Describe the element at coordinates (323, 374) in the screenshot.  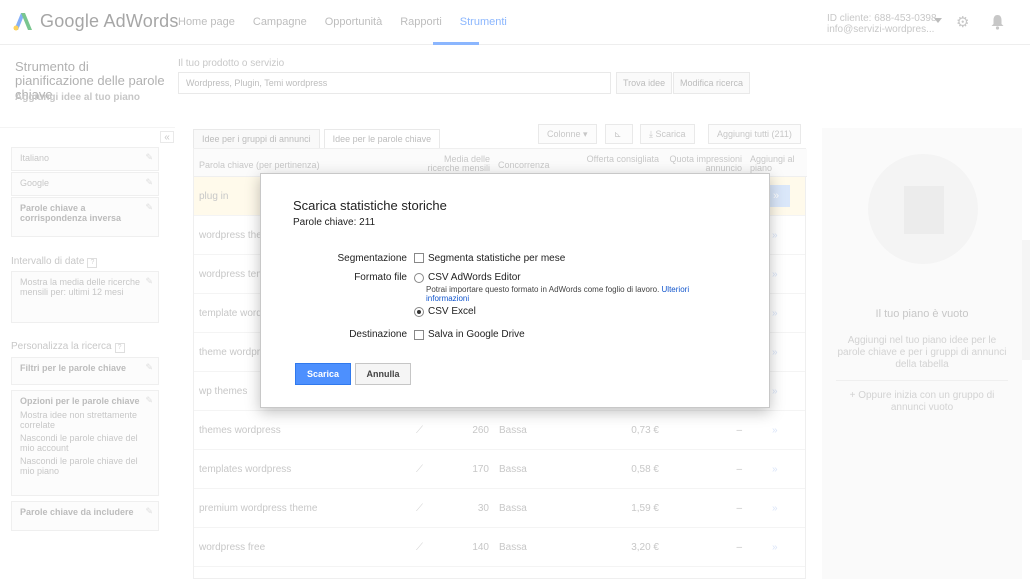
I see `download-confirm-button: Scarica` at that location.